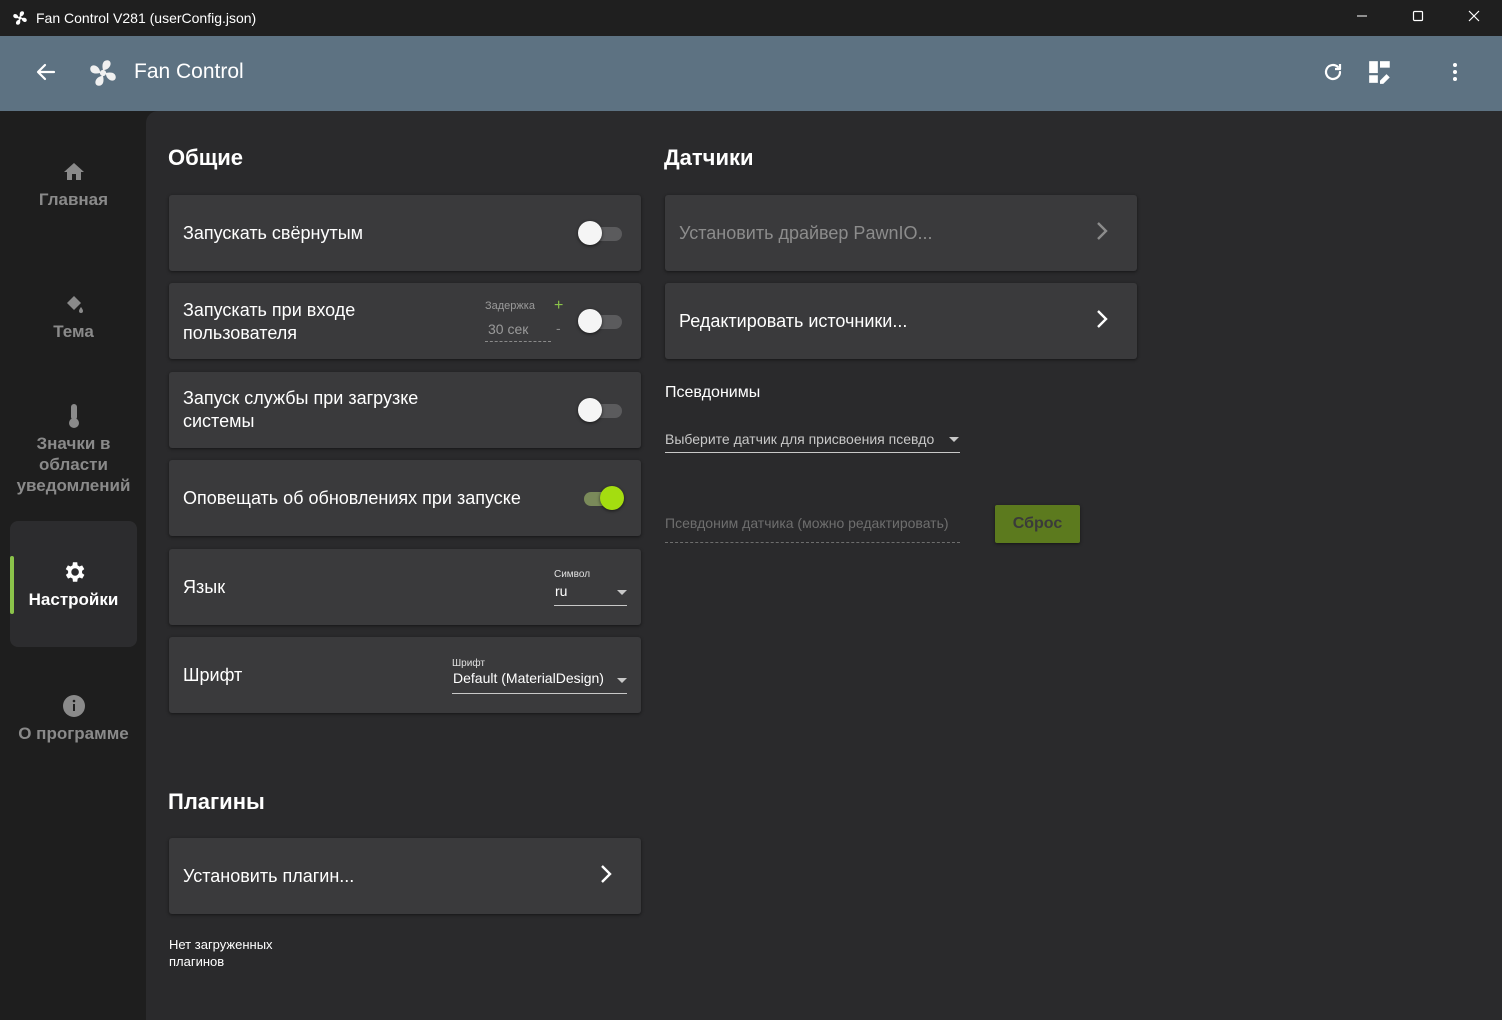 This screenshot has width=1502, height=1020. Describe the element at coordinates (713, 392) in the screenshot. I see `aliases-title: Псевдонимы` at that location.